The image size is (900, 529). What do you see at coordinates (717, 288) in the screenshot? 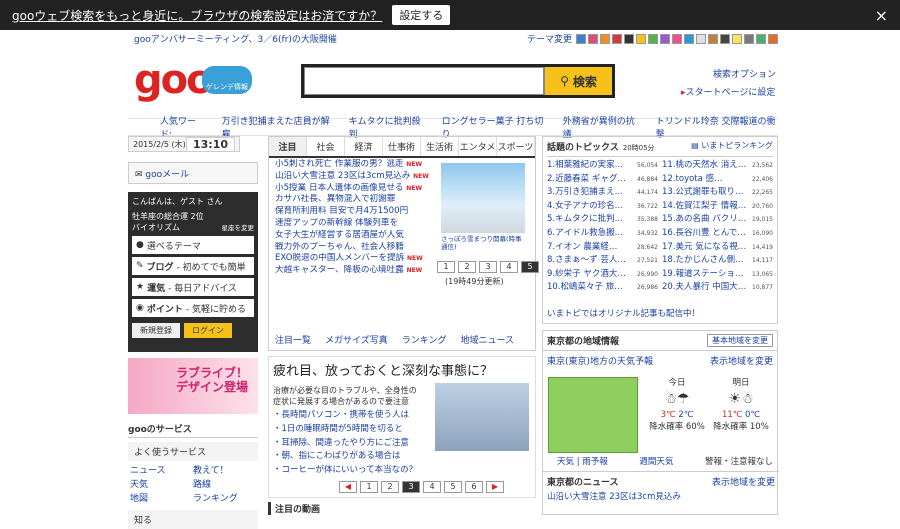
I see `topic-item: 20.夫人暴行 中国大… 10,877` at bounding box center [717, 288].